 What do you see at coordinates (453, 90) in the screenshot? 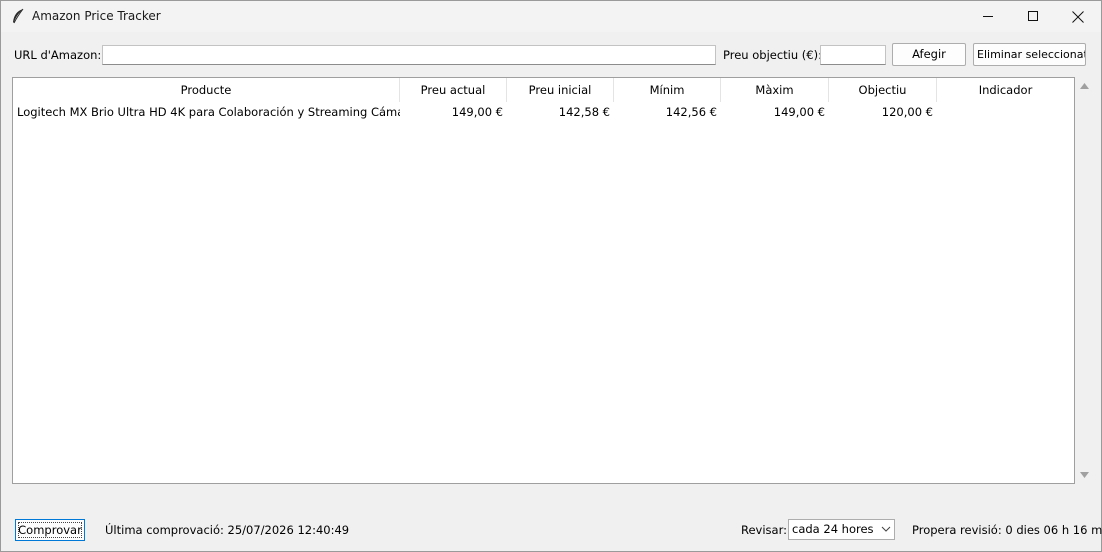
I see `column-header-current-price: Preu actual` at bounding box center [453, 90].